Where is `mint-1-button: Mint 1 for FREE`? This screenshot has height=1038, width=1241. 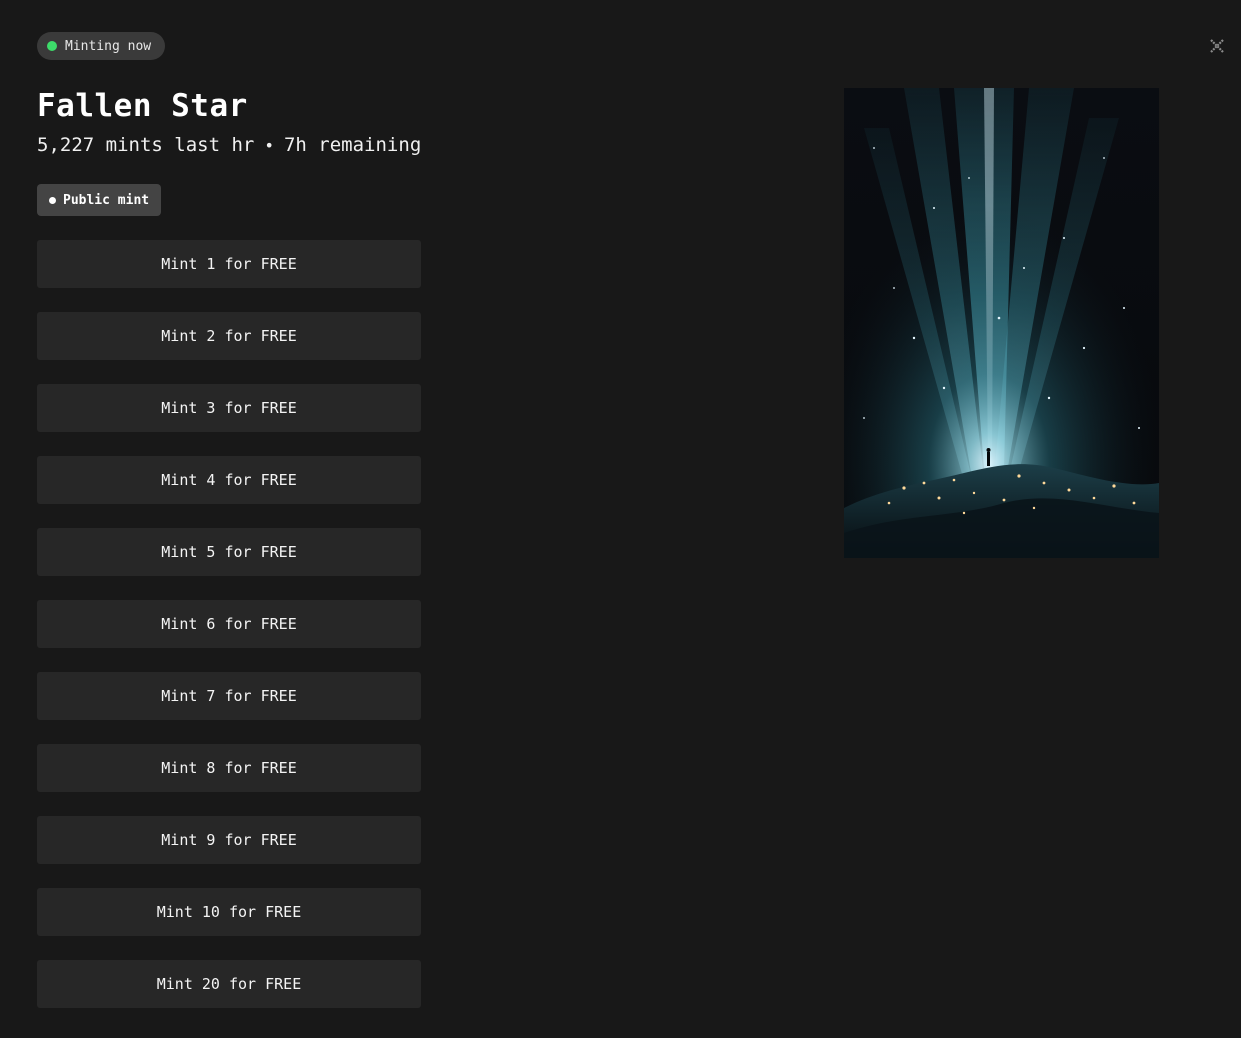
mint-1-button: Mint 1 for FREE is located at coordinates (229, 264).